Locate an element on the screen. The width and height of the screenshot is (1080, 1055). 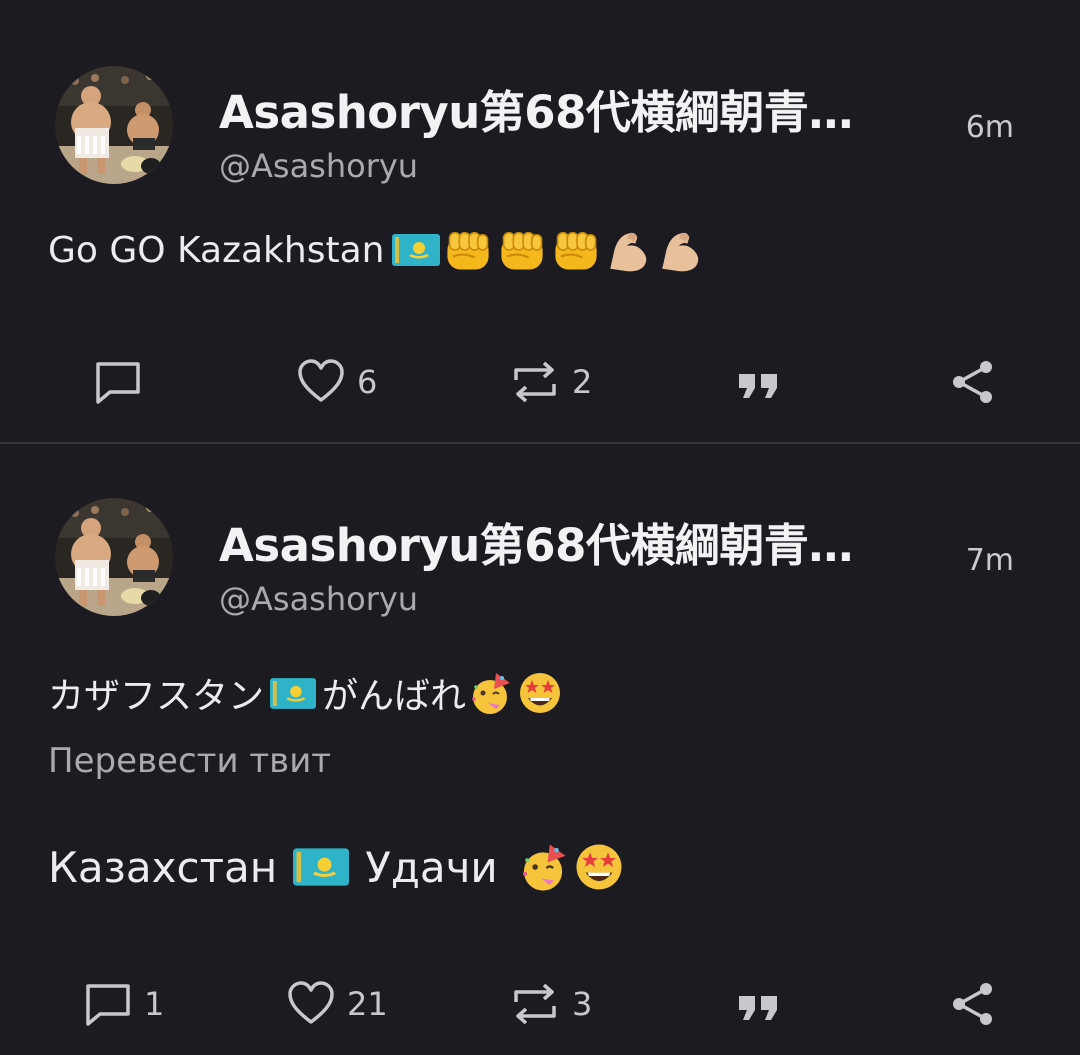
translate-tweet-link: Перевести твит is located at coordinates (189, 761).